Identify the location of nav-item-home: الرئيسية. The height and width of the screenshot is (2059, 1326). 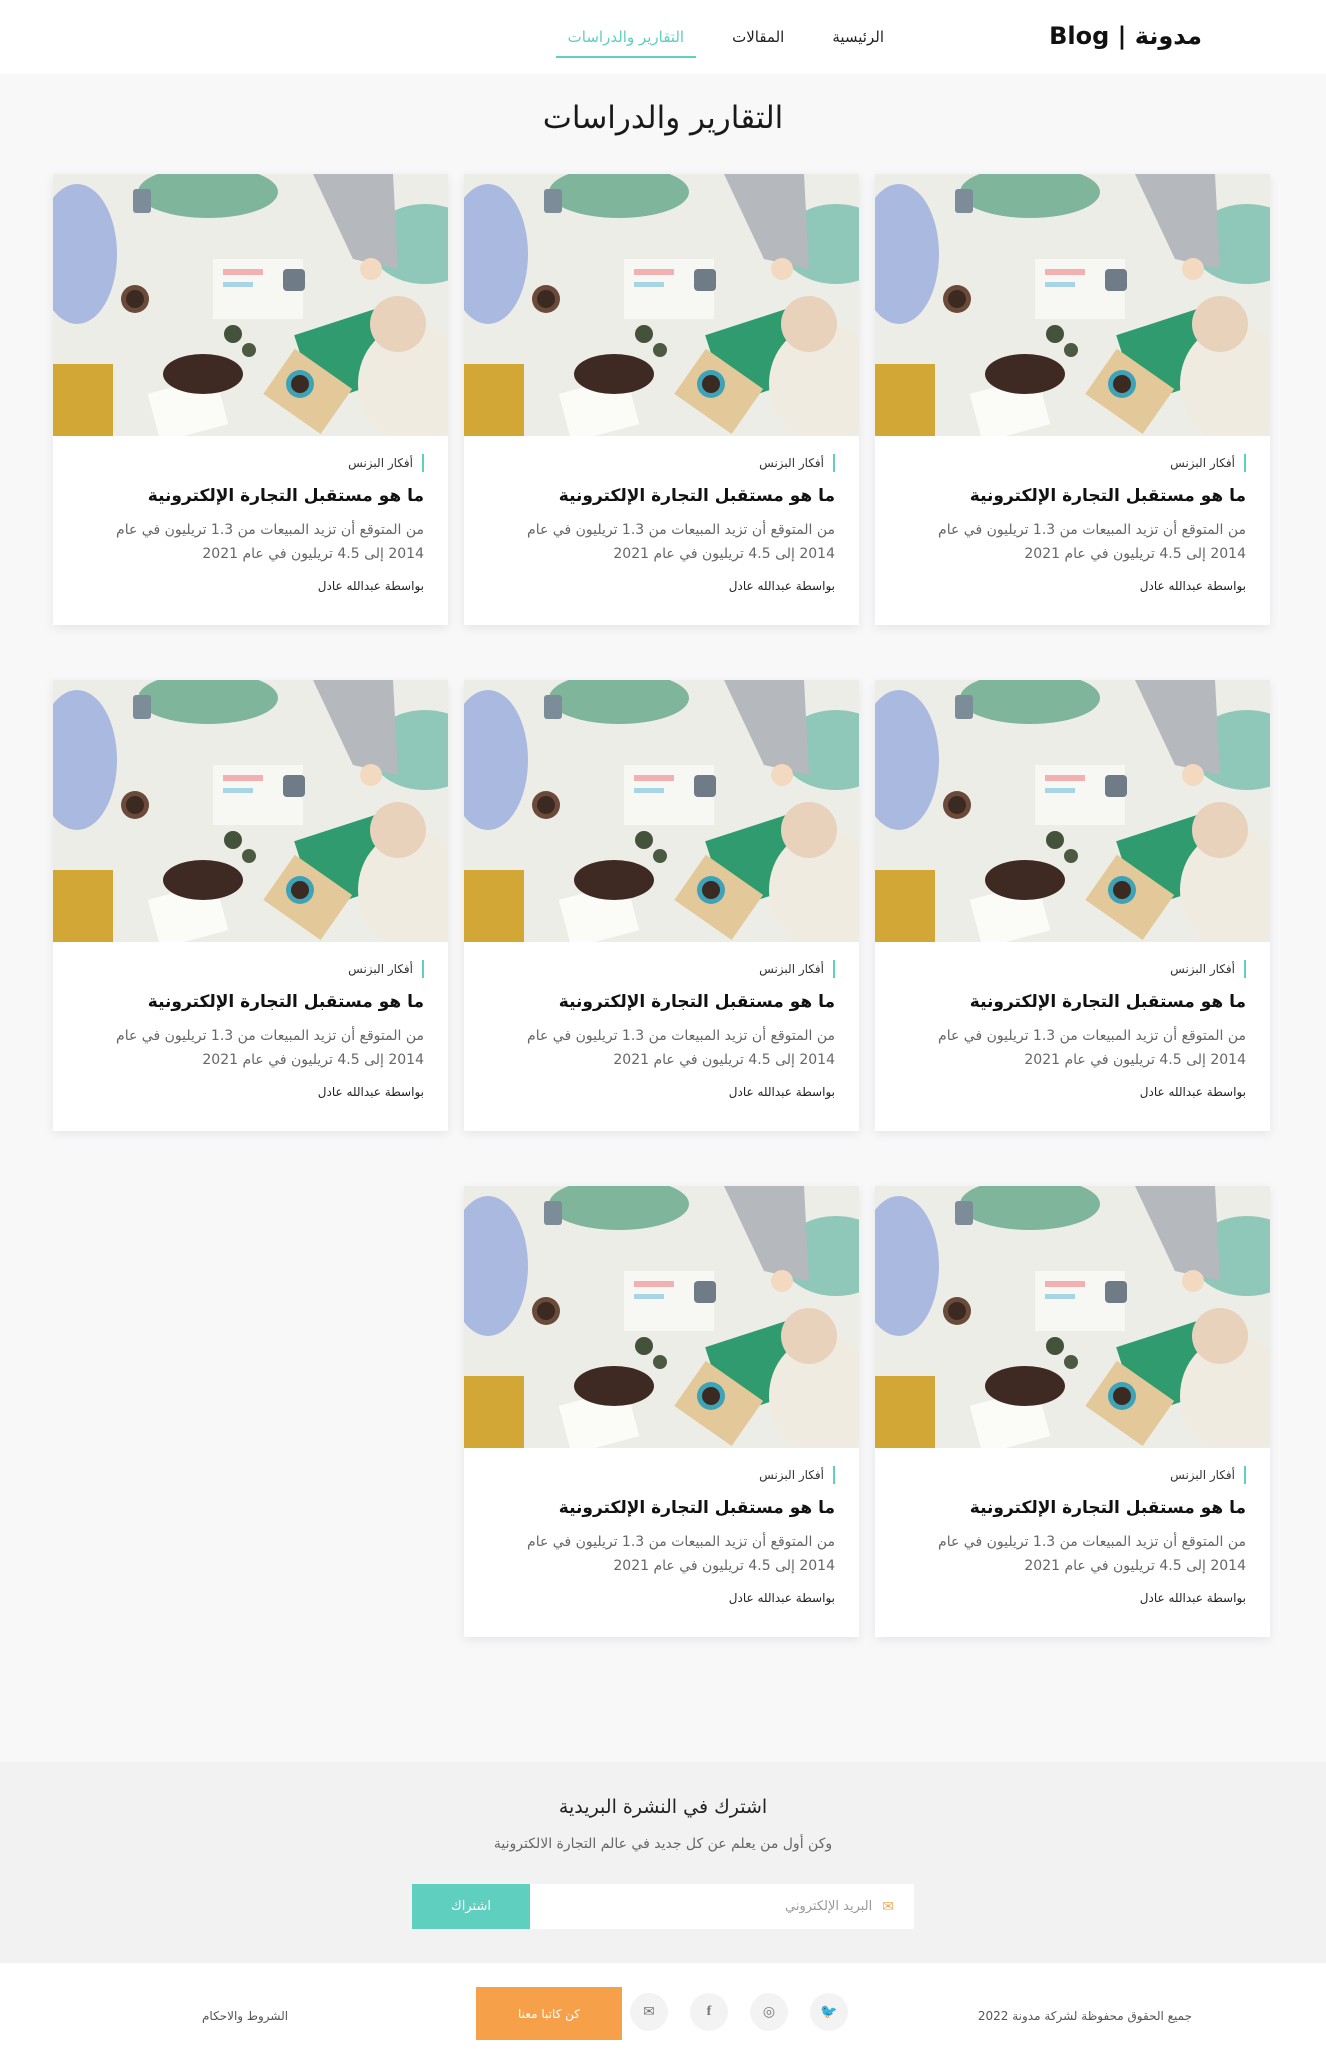
(858, 37).